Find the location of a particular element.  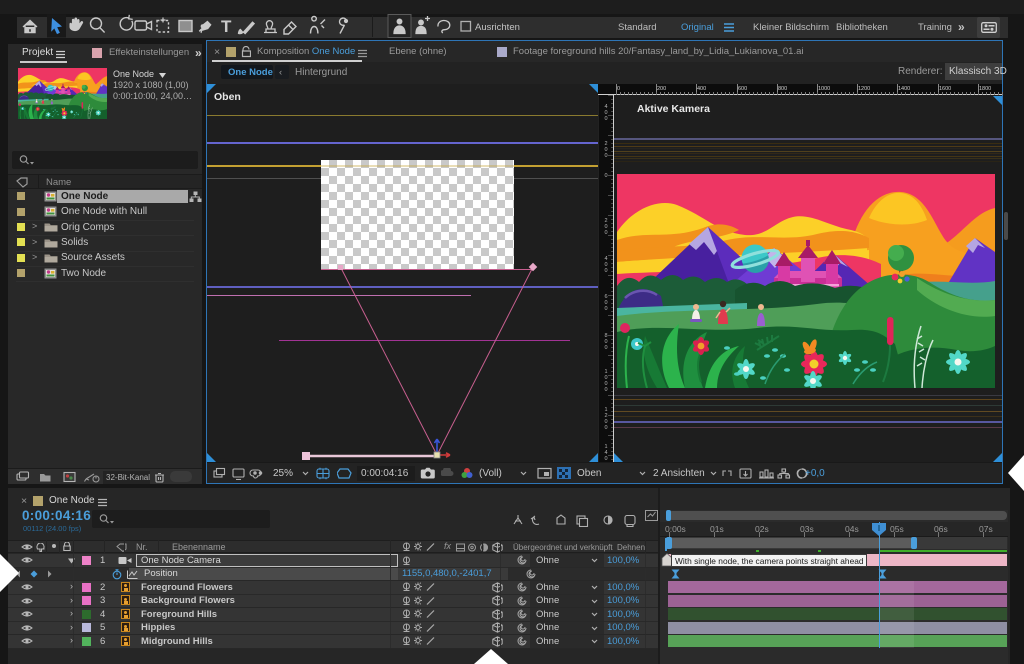

svg-text: T is located at coordinates (226, 26).